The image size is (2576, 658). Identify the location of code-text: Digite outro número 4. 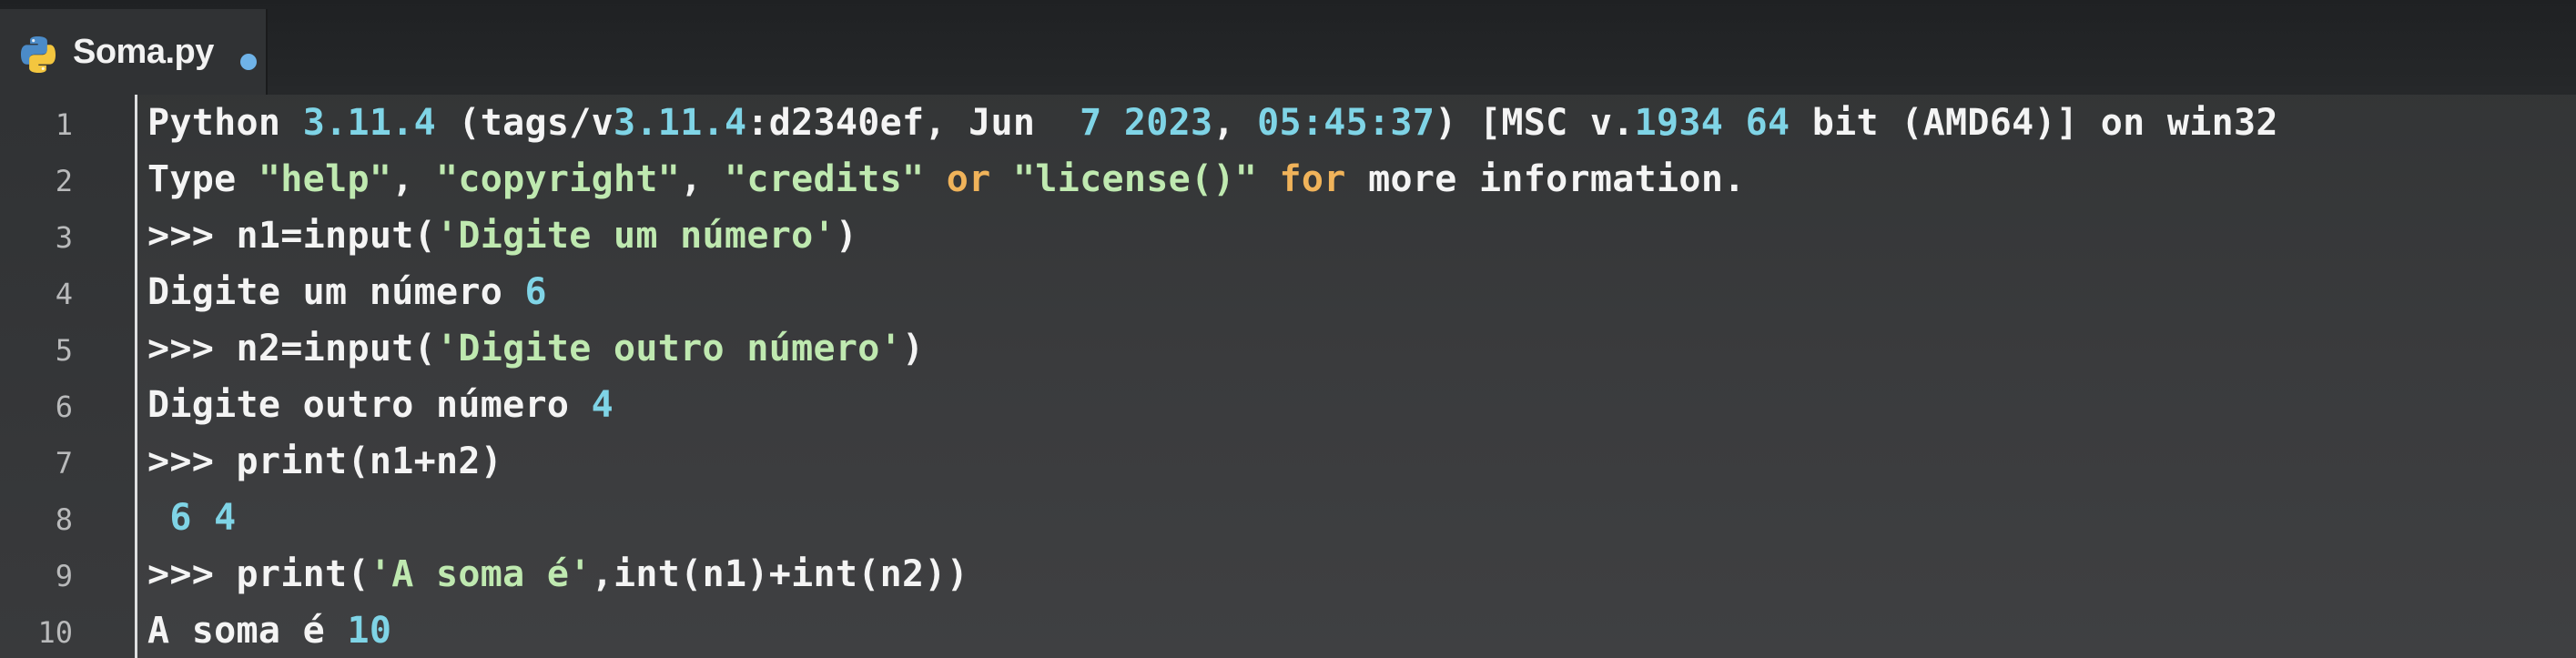
(380, 405).